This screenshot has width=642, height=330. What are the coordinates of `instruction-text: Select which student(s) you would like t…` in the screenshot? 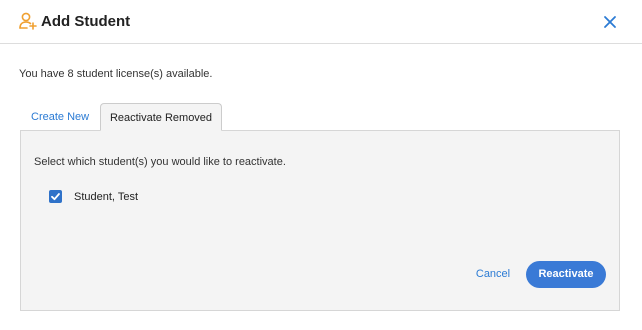 It's located at (160, 162).